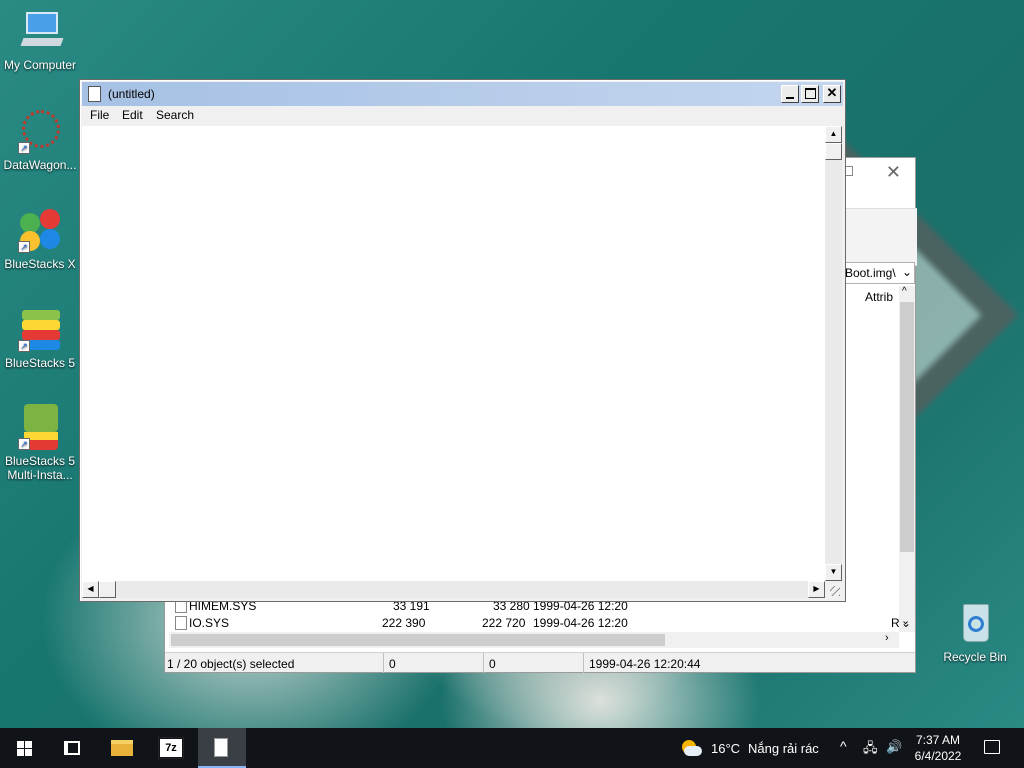 This screenshot has width=1024, height=768. I want to click on start-button, so click(24, 748).